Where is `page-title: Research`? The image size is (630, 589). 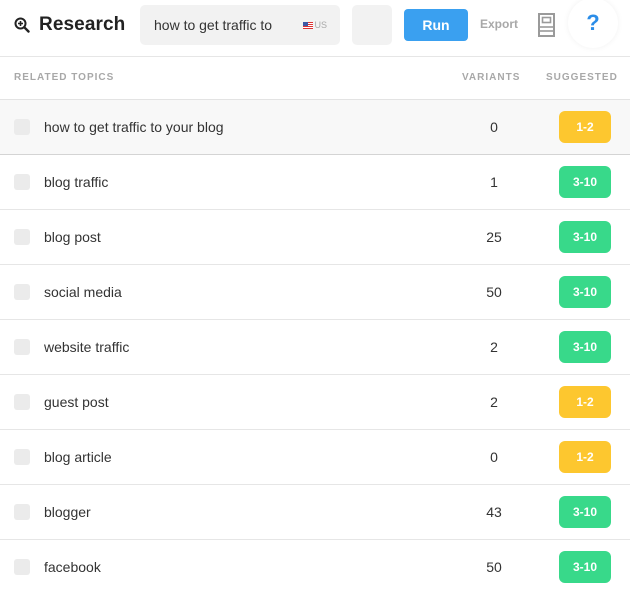 page-title: Research is located at coordinates (82, 24).